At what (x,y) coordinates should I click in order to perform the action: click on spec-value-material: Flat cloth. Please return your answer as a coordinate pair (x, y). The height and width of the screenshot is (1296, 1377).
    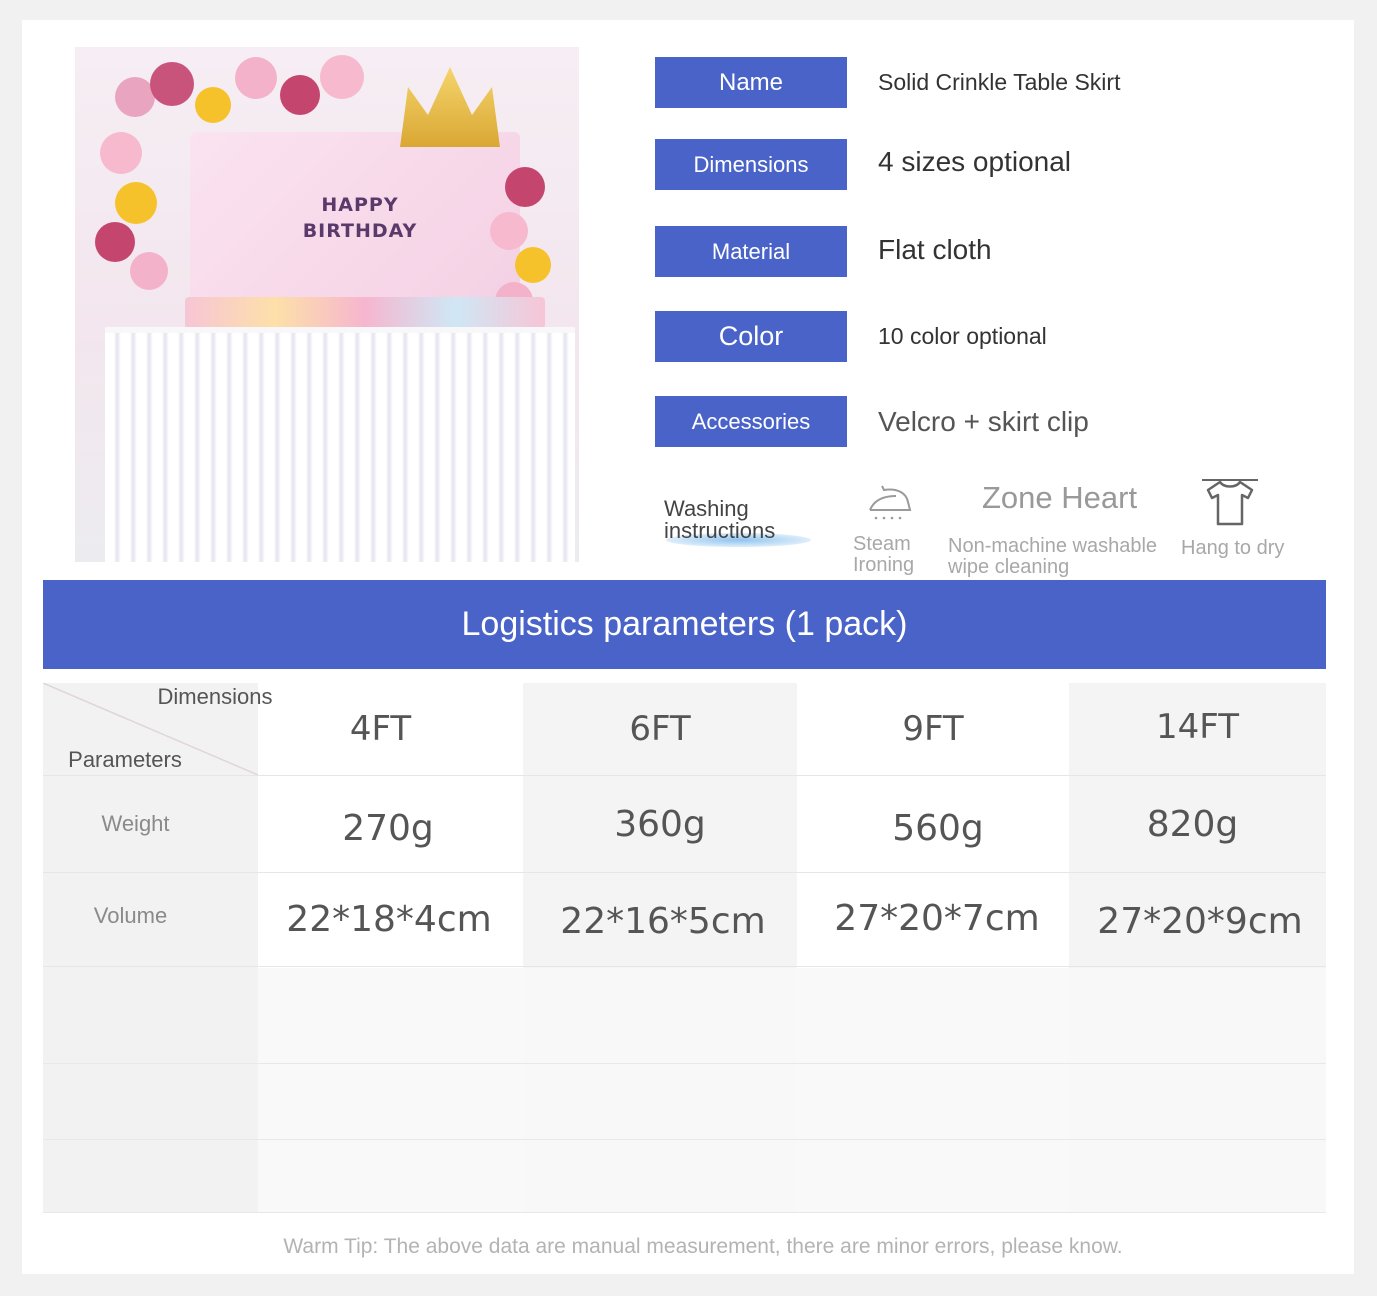
    Looking at the image, I should click on (935, 249).